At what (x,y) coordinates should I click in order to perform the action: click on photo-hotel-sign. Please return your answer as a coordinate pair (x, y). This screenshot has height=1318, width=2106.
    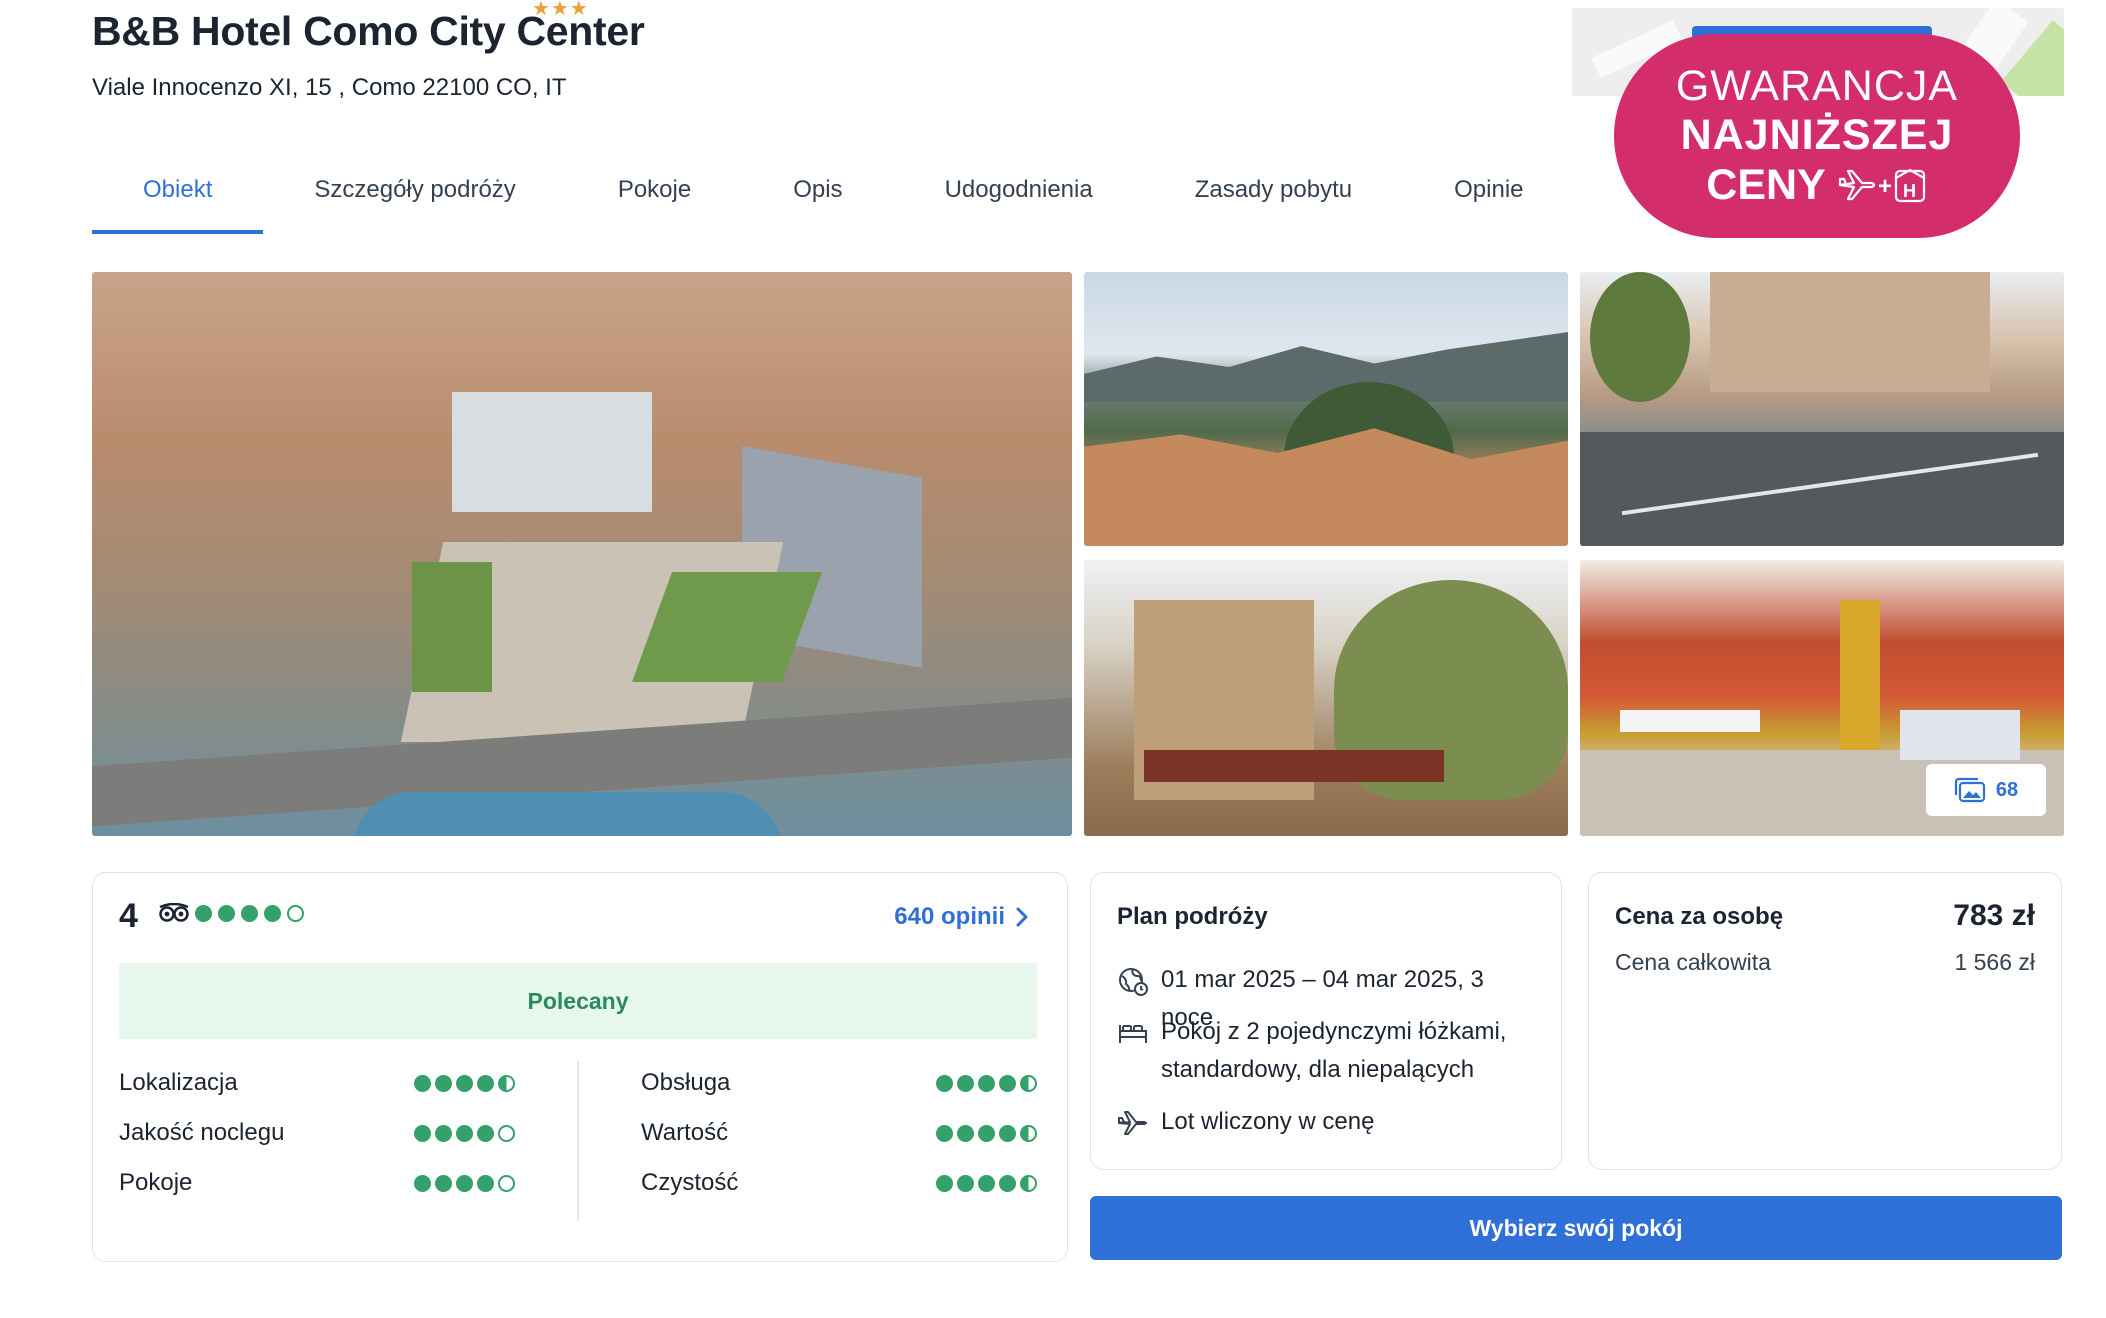
    Looking at the image, I should click on (1294, 766).